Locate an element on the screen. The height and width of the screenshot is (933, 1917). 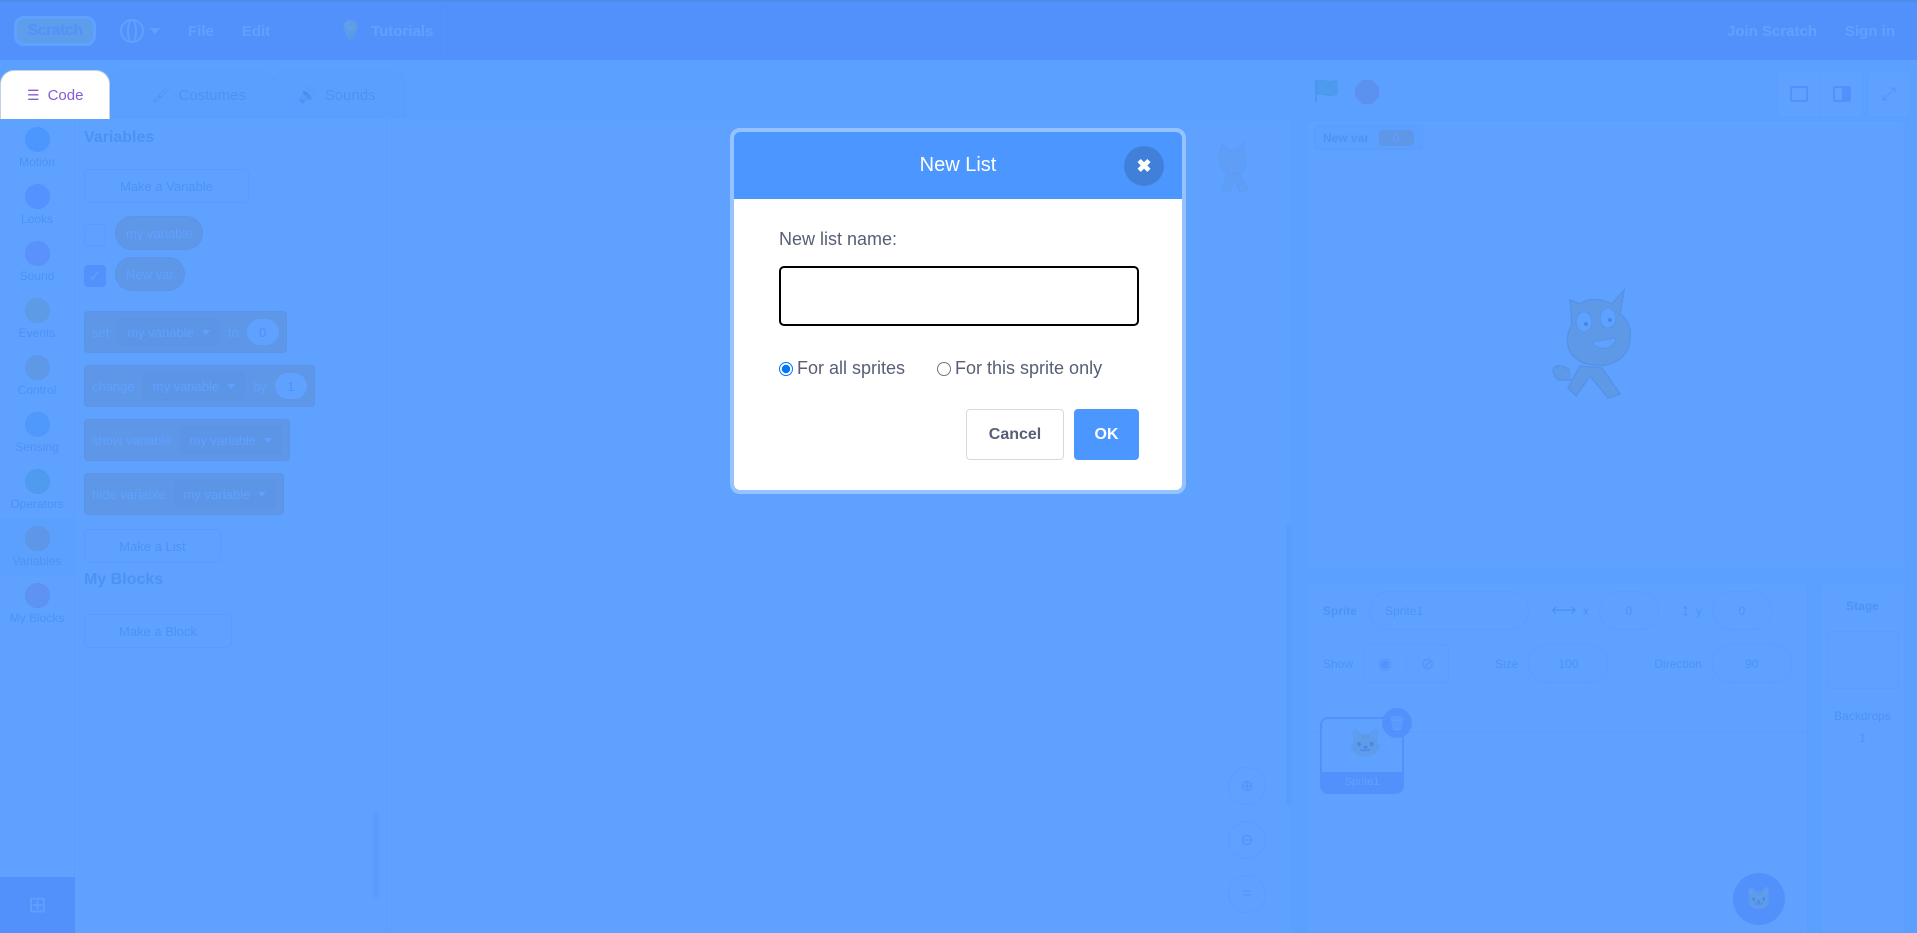
cancel-button: Cancel is located at coordinates (1015, 434).